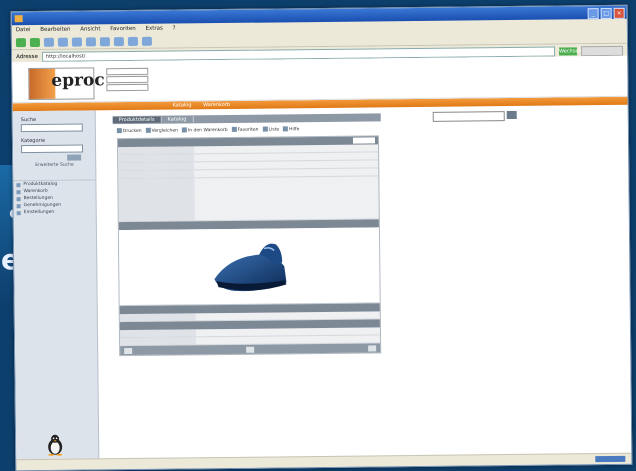 The image size is (636, 471). I want to click on bottom-buttons, so click(250, 349).